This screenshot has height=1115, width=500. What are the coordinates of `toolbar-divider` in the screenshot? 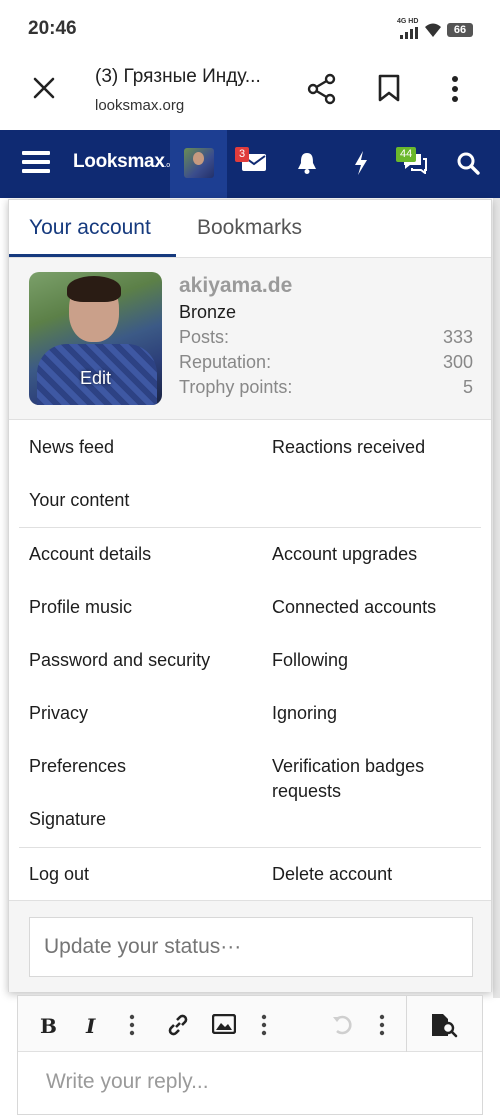 It's located at (406, 1024).